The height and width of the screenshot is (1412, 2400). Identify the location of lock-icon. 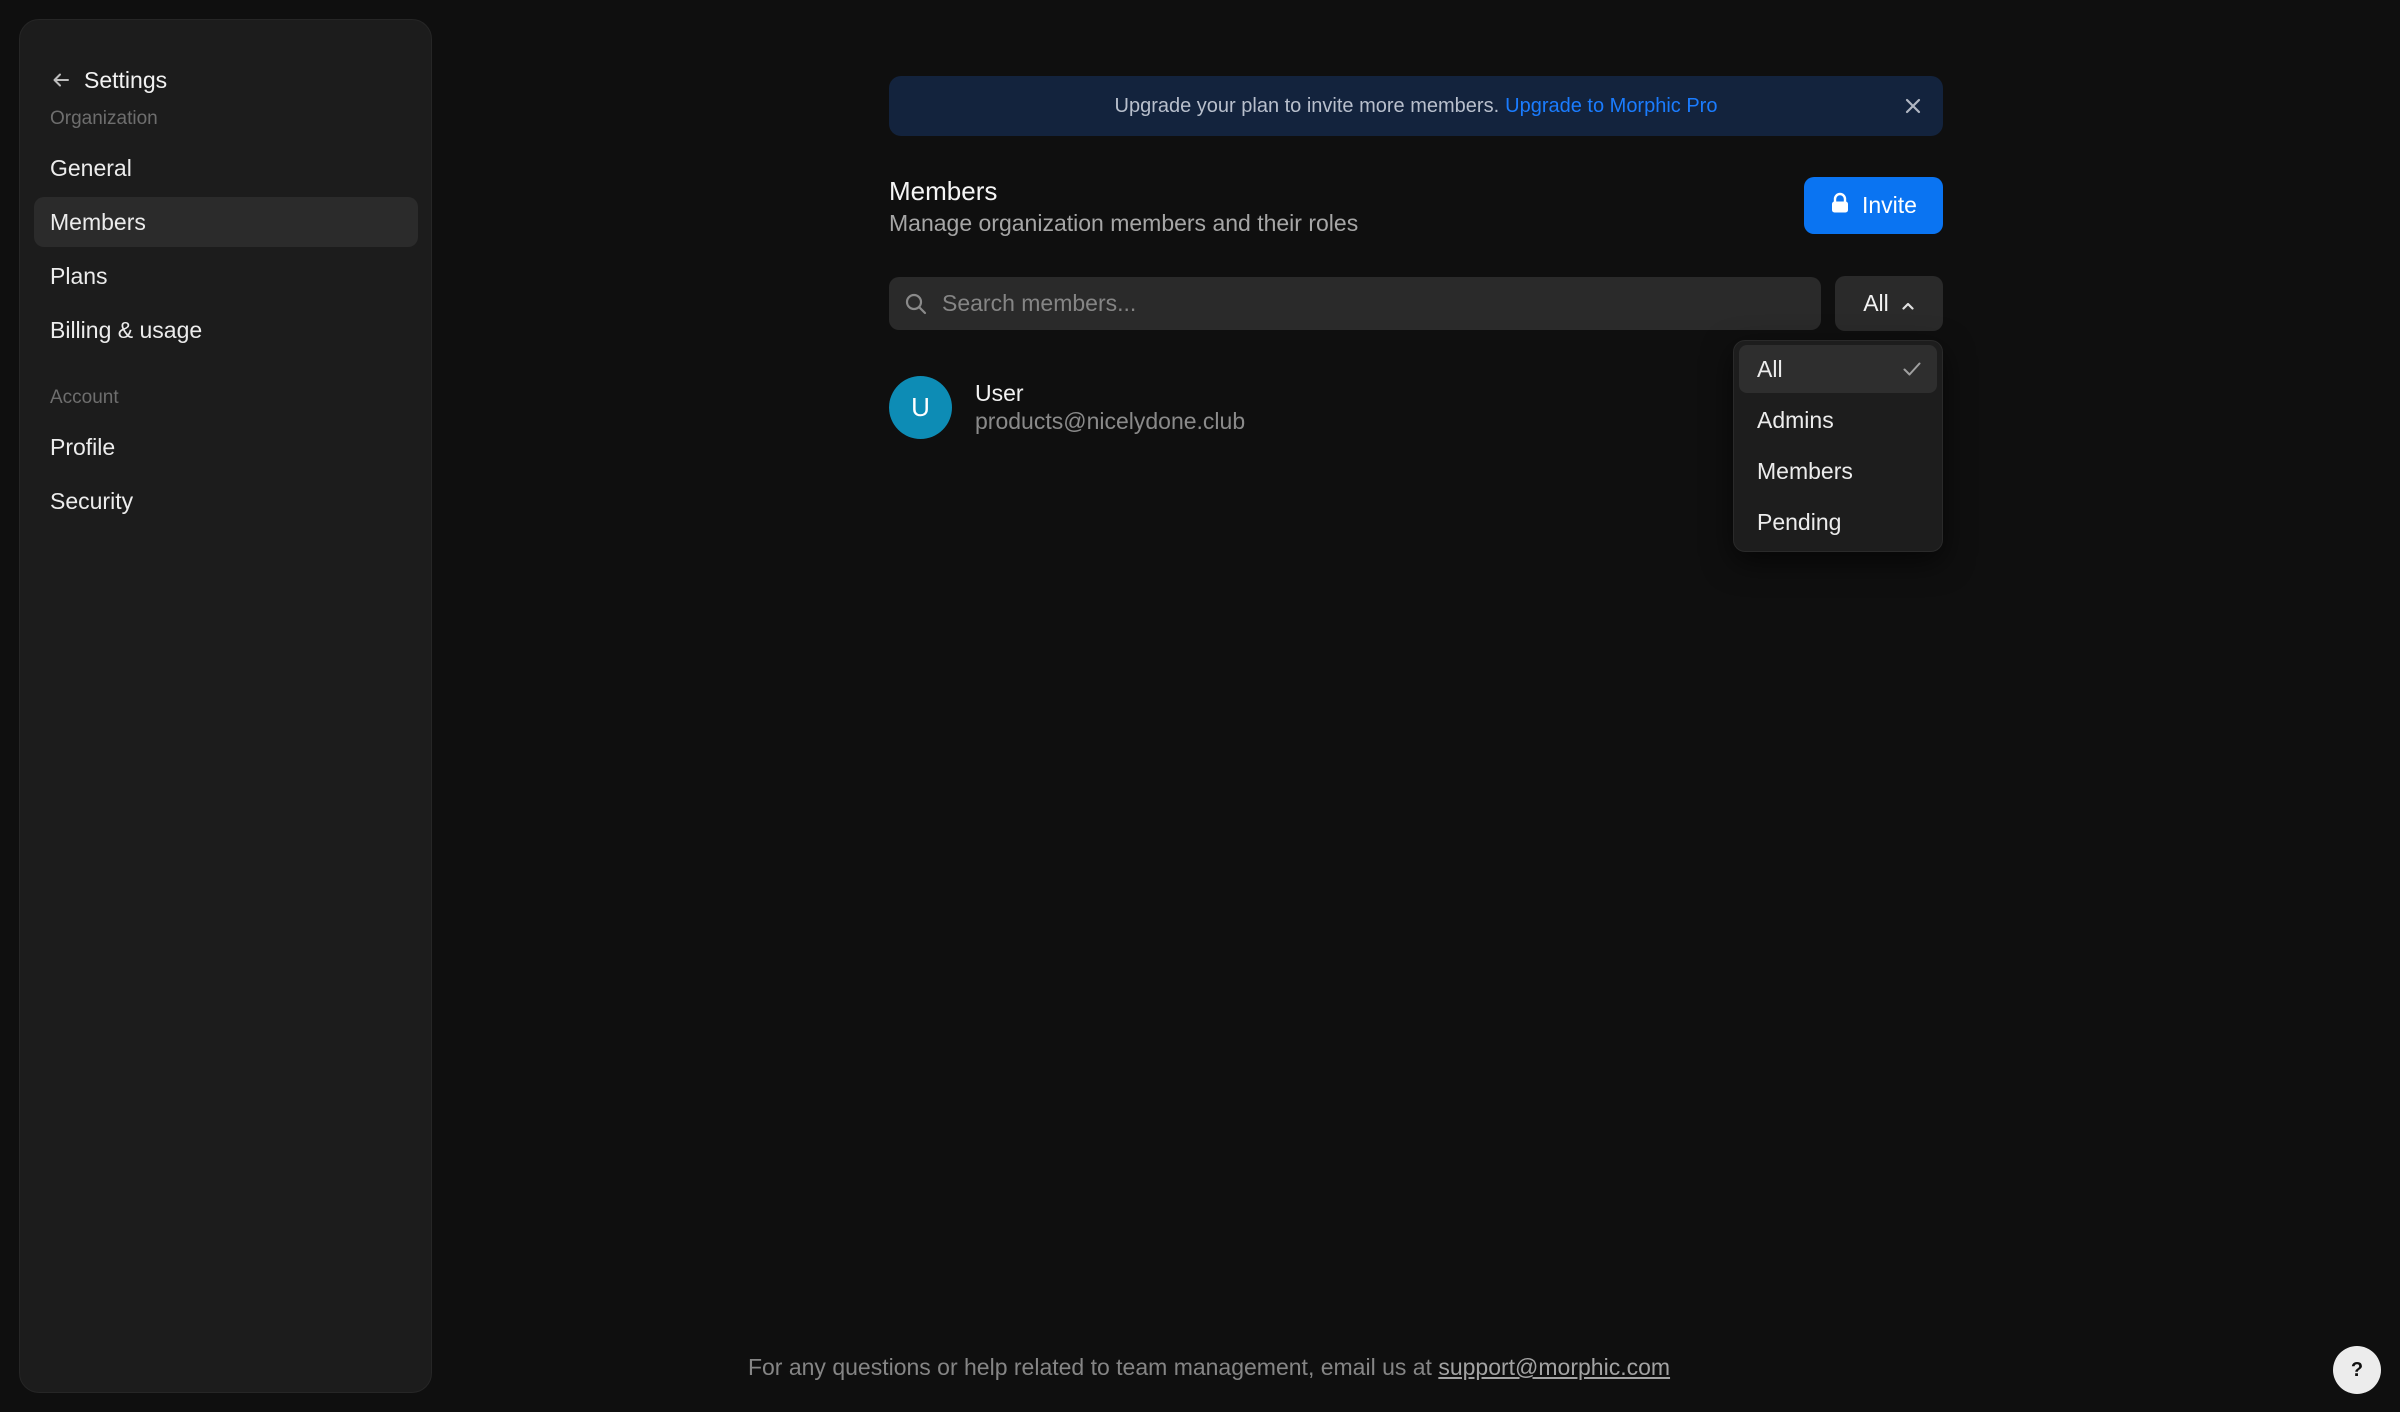
(1840, 206).